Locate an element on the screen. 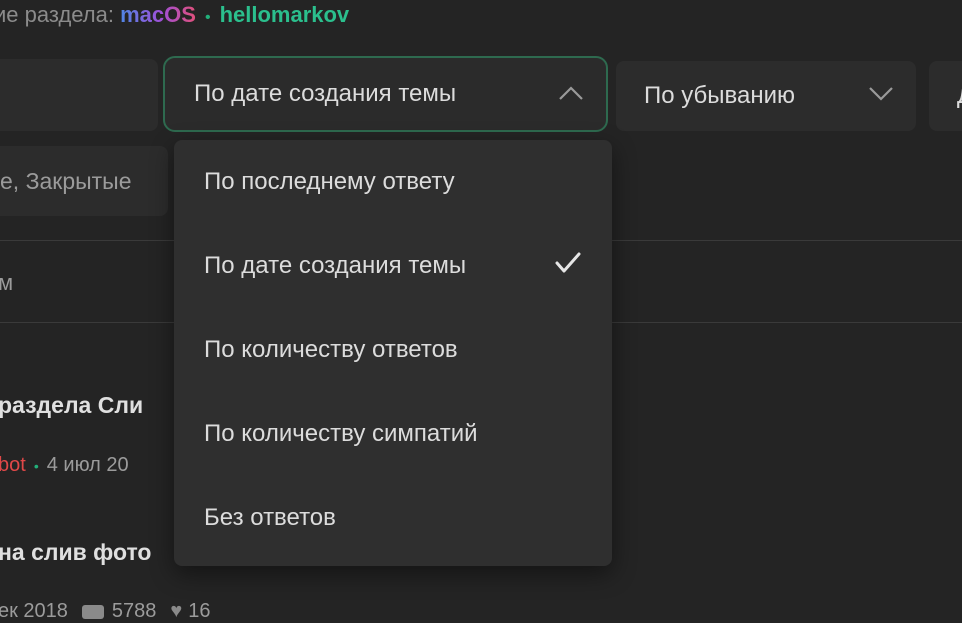  sort-option-creation-date: По дате создания темы is located at coordinates (393, 266).